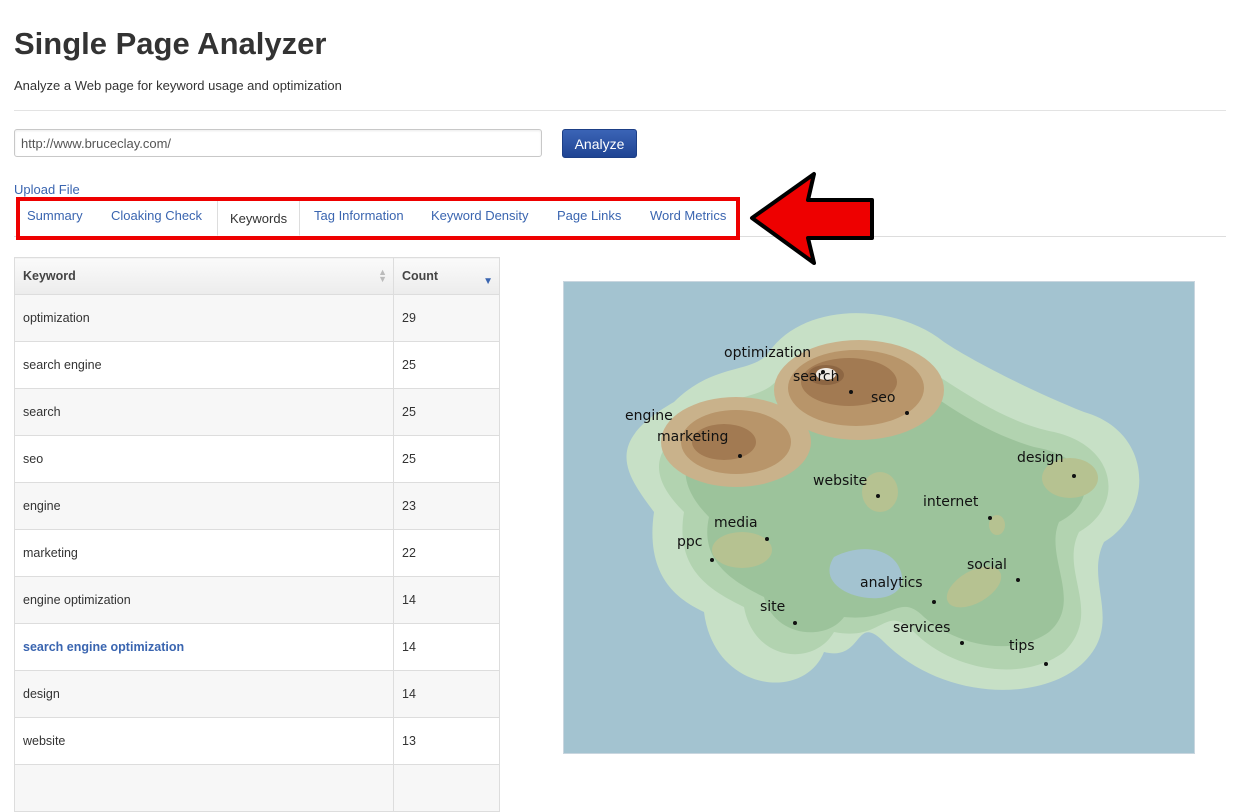 This screenshot has height=812, width=1239. I want to click on point-internet, so click(990, 518).